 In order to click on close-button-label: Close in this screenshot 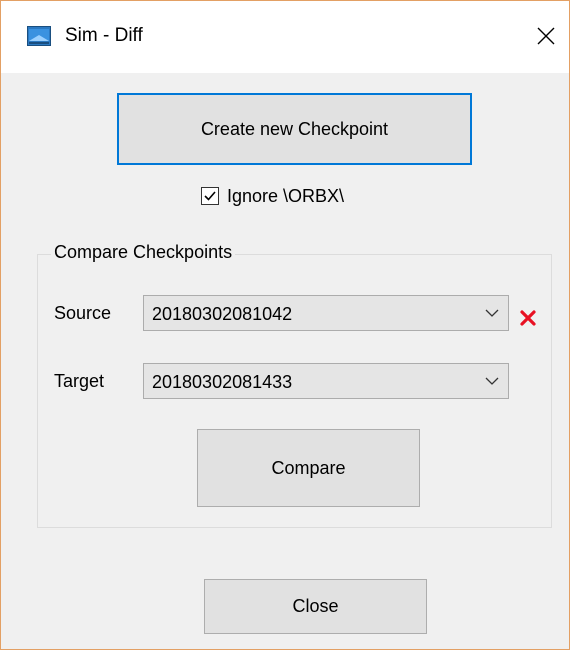, I will do `click(315, 606)`.